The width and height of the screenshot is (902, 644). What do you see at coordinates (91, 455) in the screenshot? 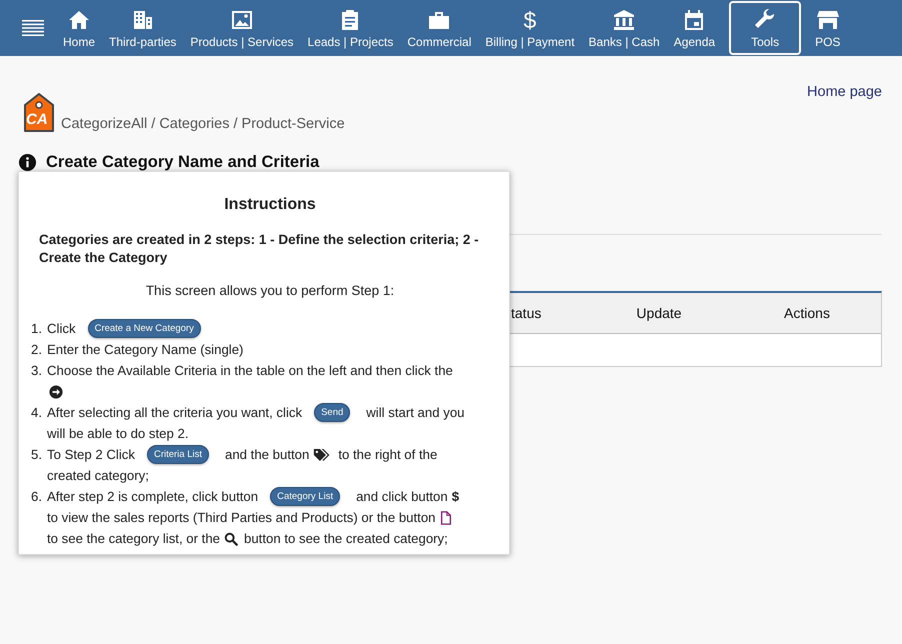
I see `step-text: To Step 2 Click` at bounding box center [91, 455].